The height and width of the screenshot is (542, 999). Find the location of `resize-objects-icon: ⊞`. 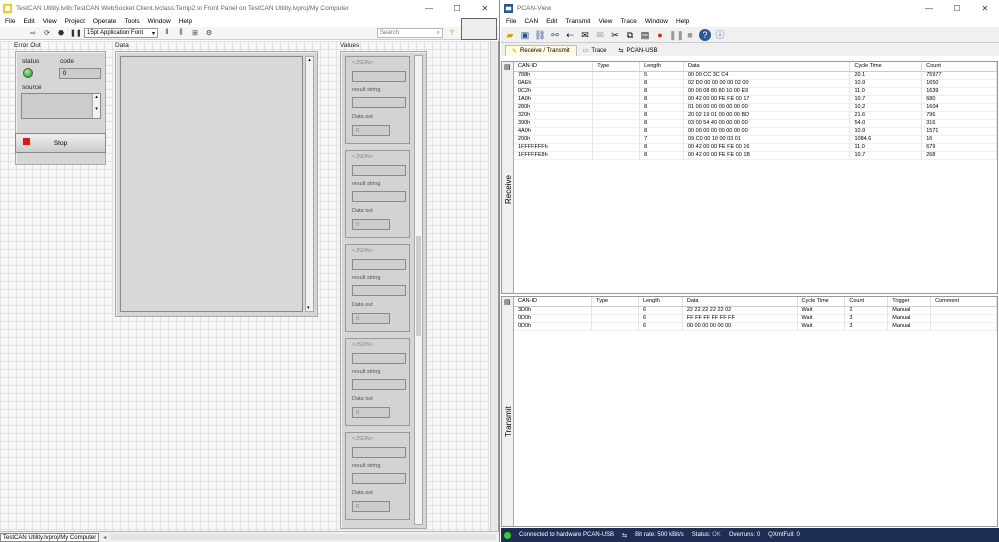

resize-objects-icon: ⊞ is located at coordinates (195, 33).